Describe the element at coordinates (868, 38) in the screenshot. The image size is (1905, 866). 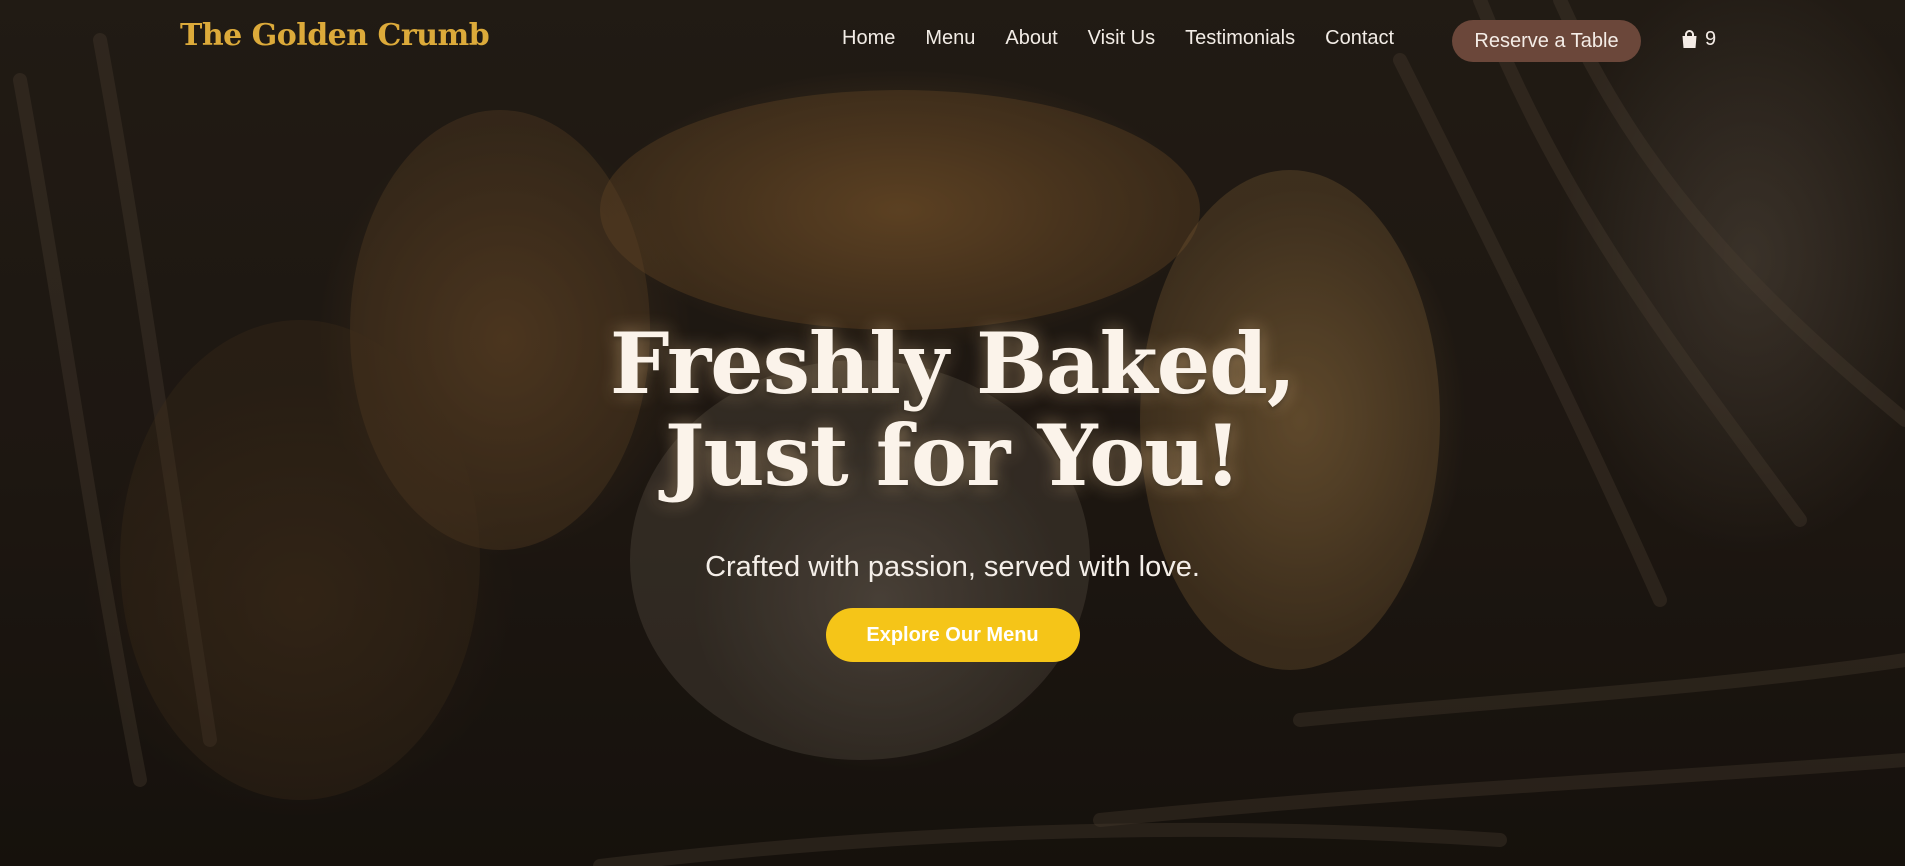
I see `nav-link-home: Home` at that location.